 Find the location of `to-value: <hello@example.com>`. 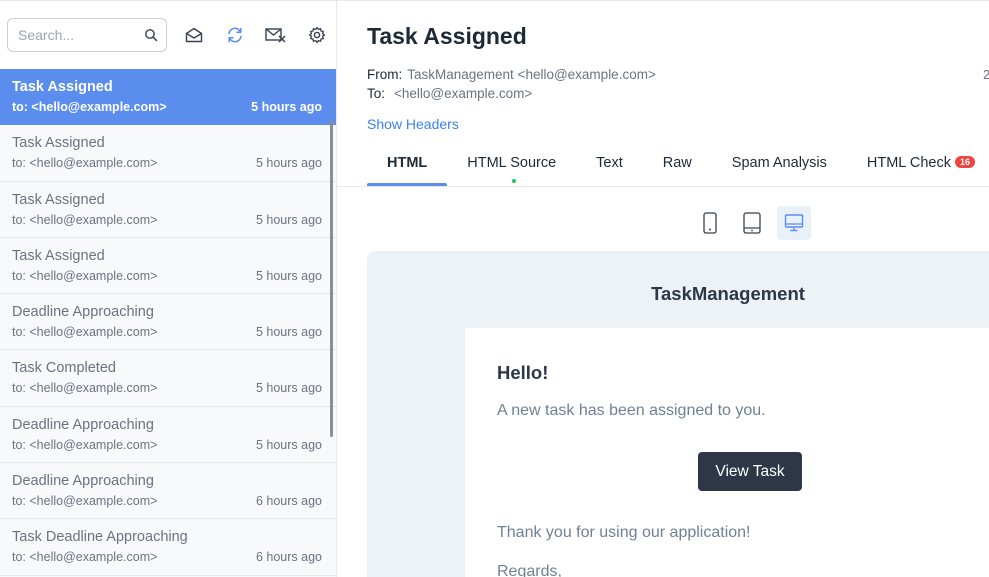

to-value: <hello@example.com> is located at coordinates (463, 93).